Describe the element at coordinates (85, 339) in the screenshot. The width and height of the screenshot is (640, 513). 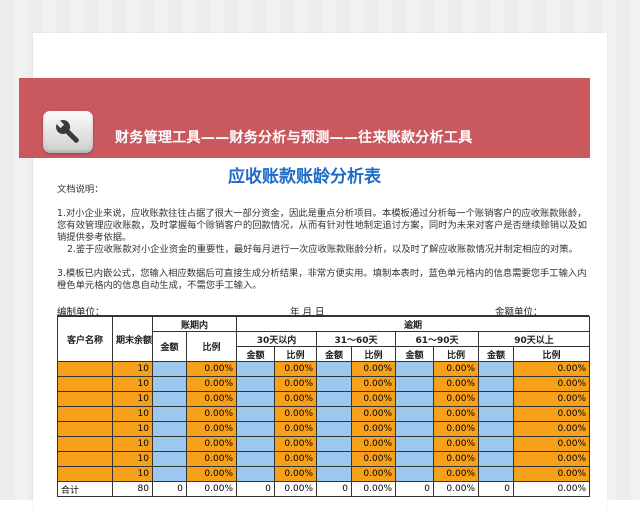
I see `header-customer: 客户名称` at that location.